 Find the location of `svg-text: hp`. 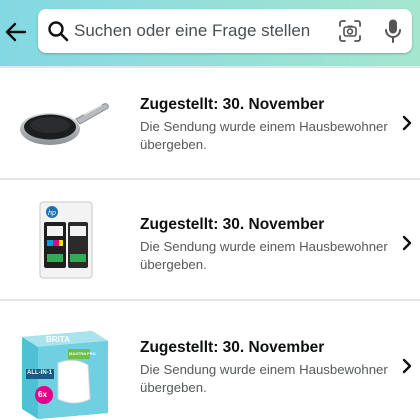

svg-text: hp is located at coordinates (52, 213).